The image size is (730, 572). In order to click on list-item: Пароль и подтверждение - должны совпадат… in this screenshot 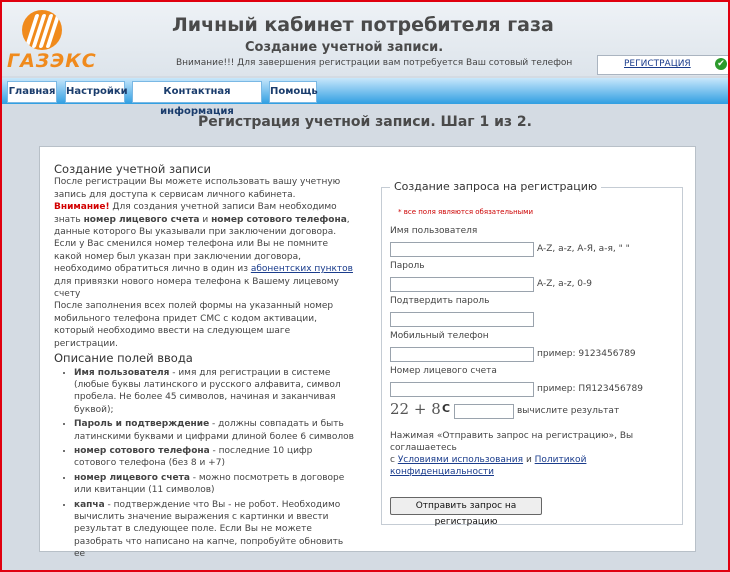, I will do `click(214, 430)`.